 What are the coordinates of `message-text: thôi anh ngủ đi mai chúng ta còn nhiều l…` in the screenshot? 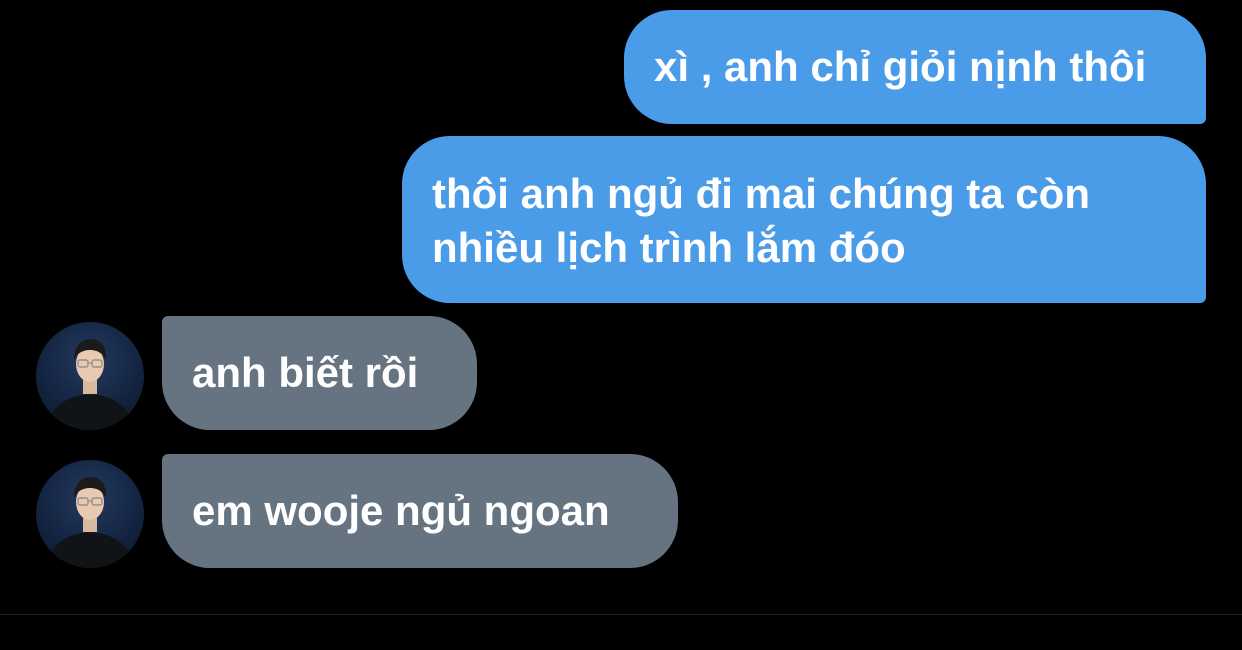 It's located at (761, 220).